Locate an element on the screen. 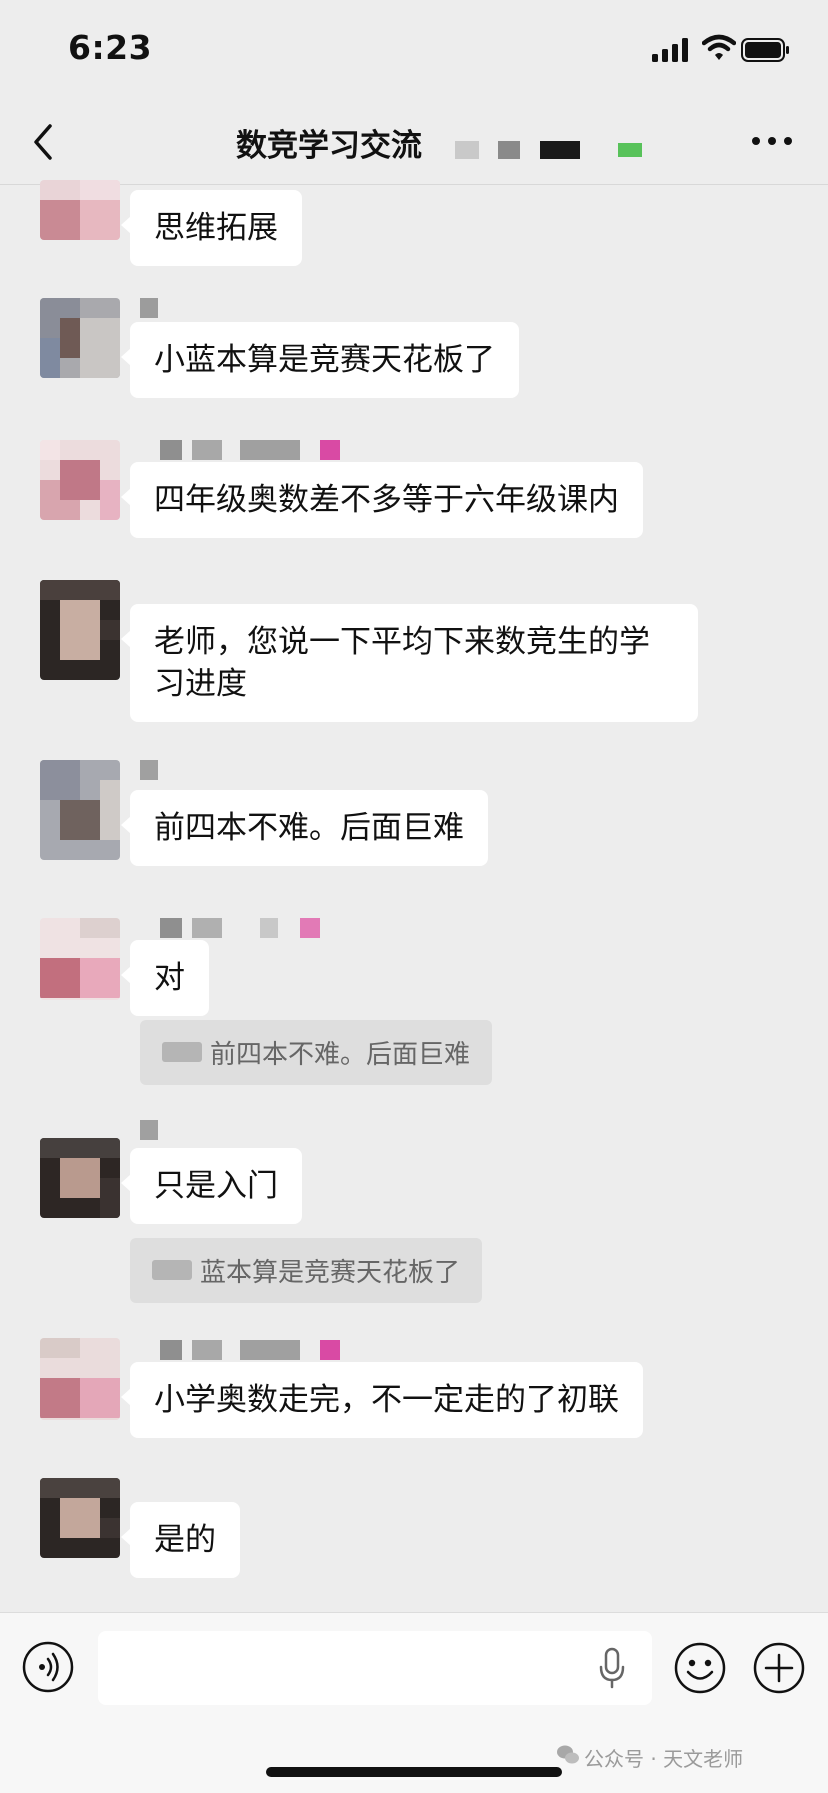 This screenshot has height=1793, width=828. chat-title: 数竞学习交流 is located at coordinates (329, 146).